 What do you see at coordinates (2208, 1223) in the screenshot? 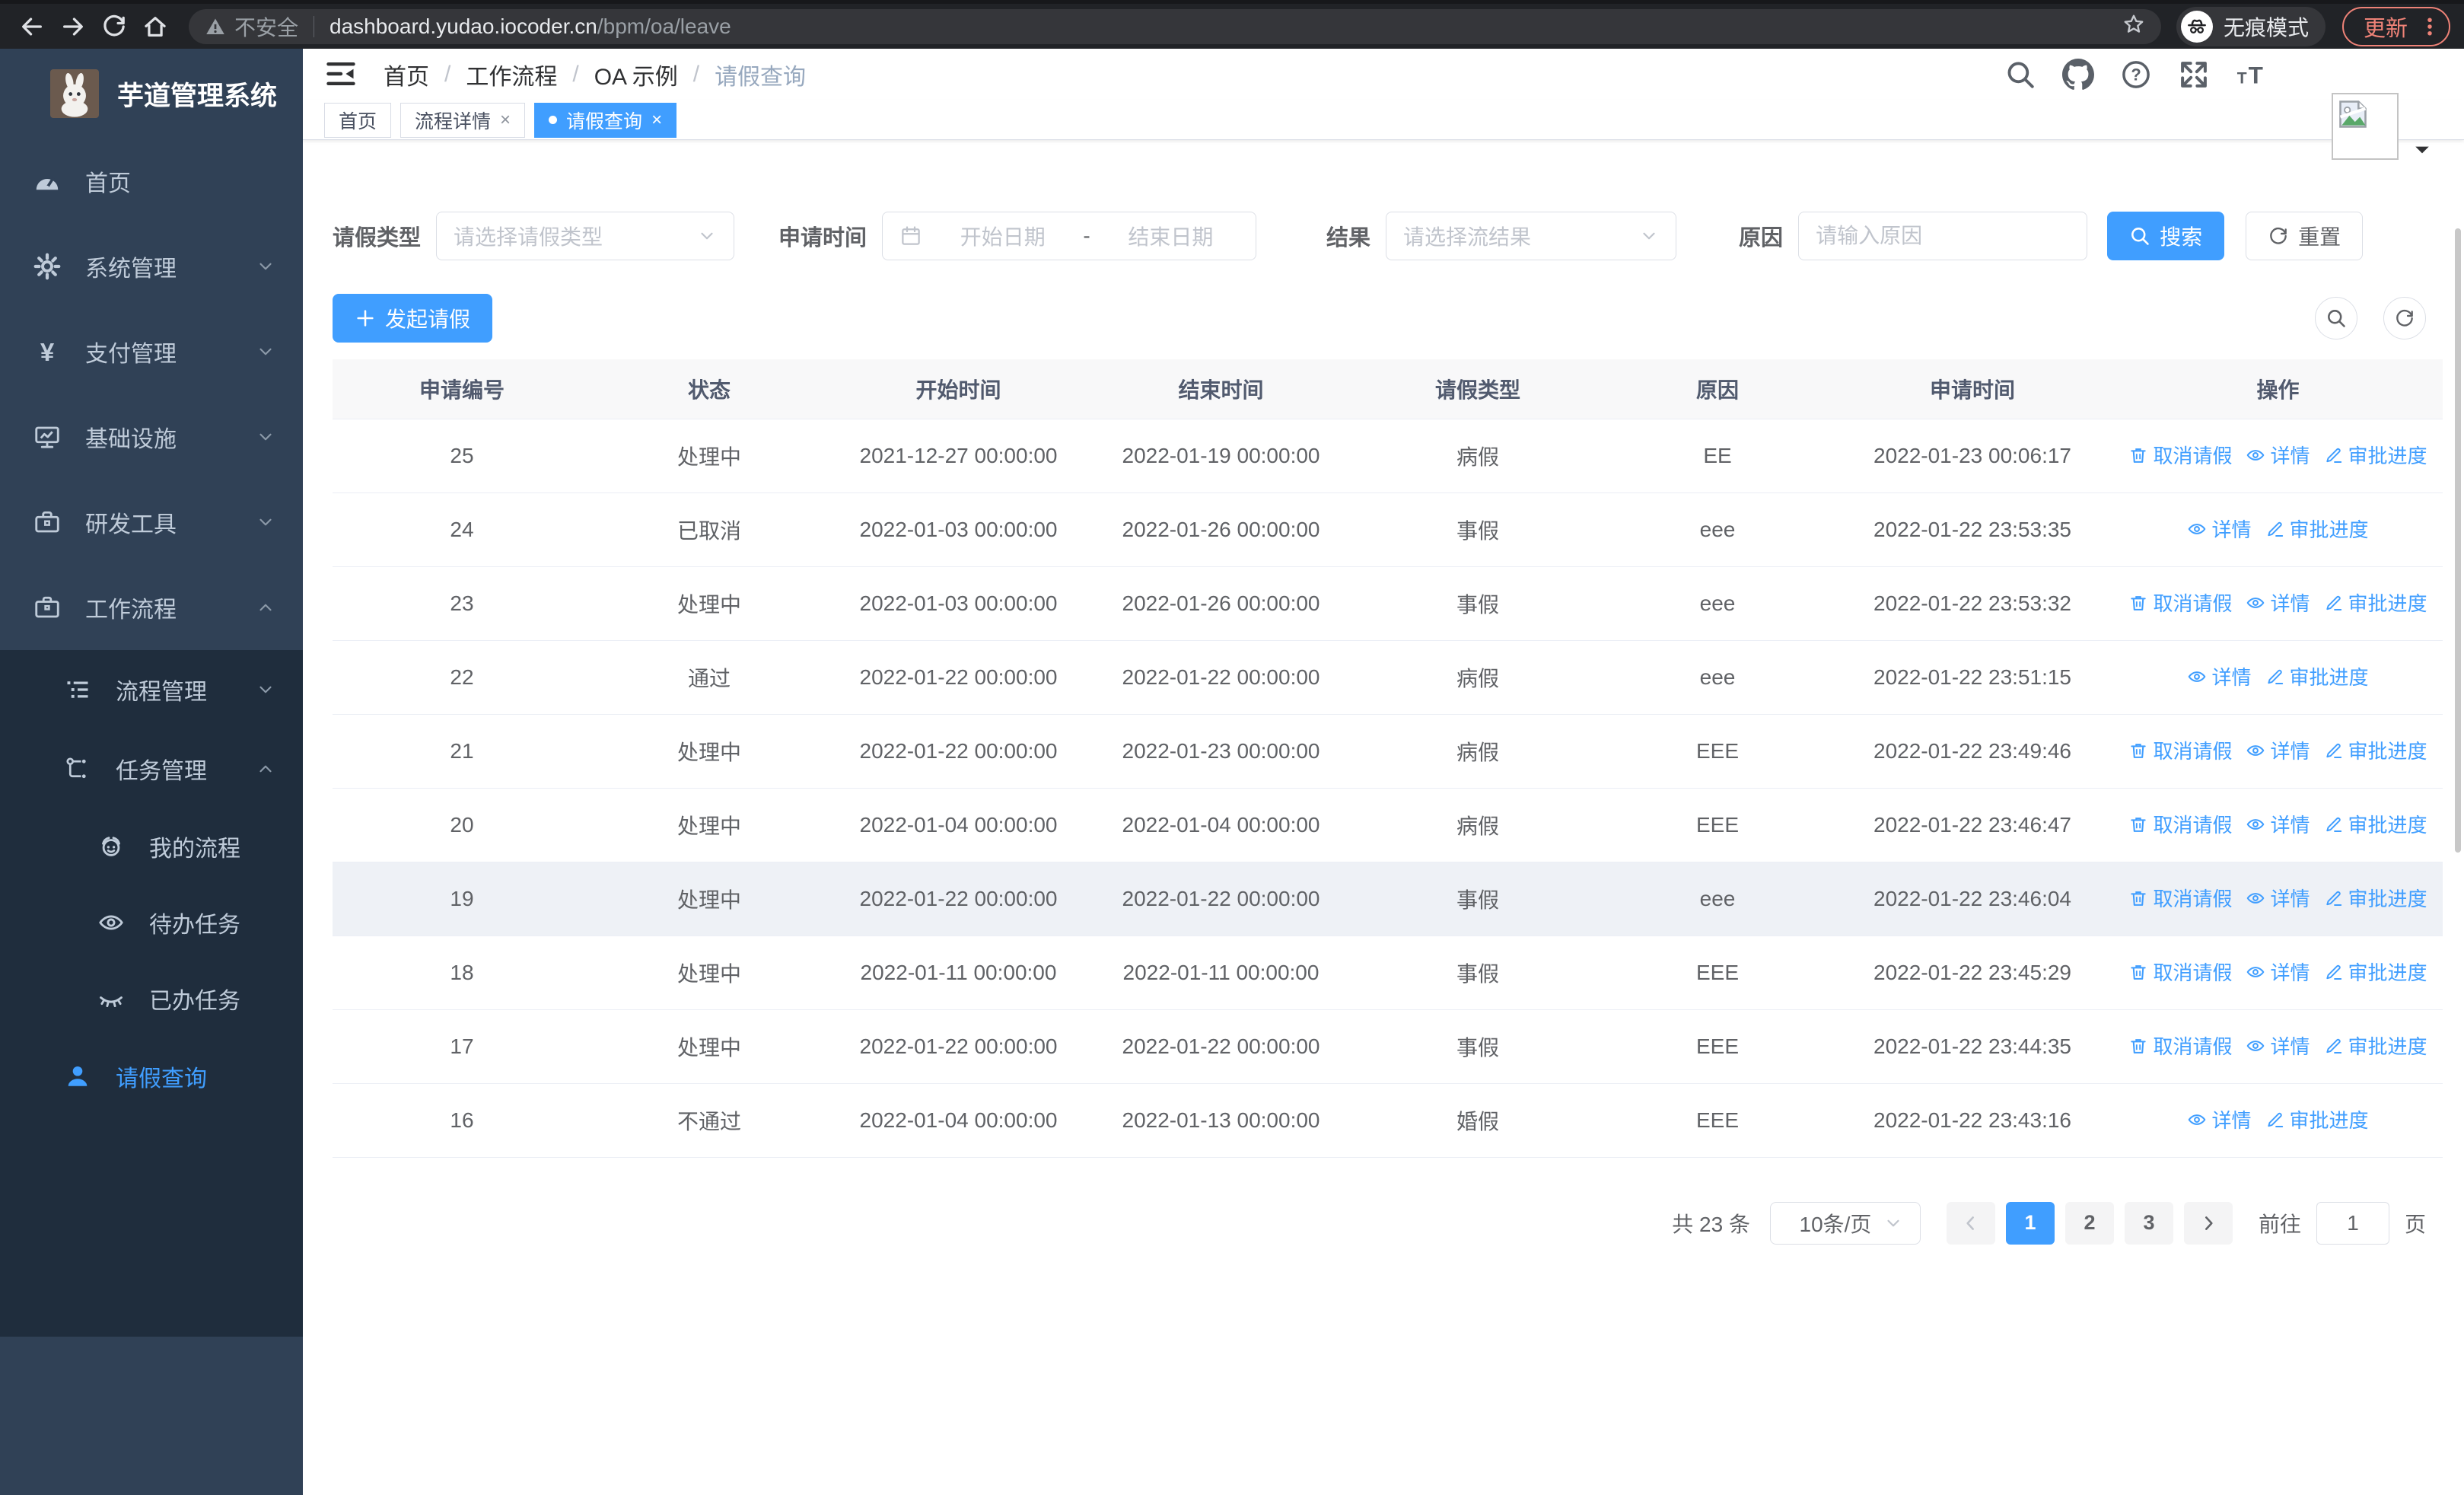
I see `next-page-button` at bounding box center [2208, 1223].